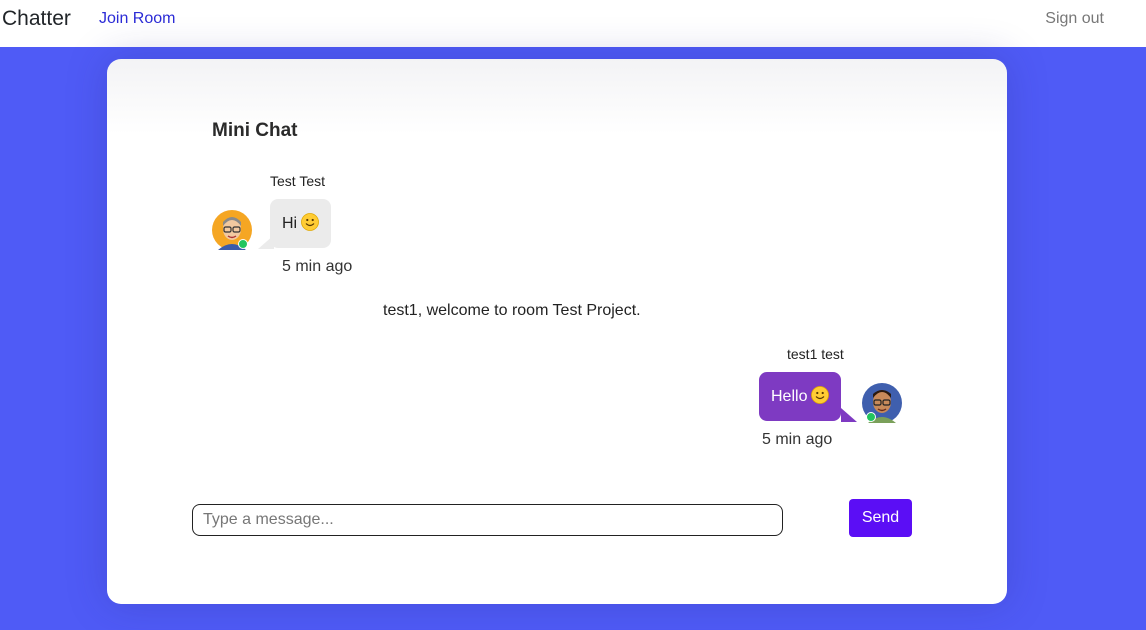 This screenshot has height=630, width=1146. I want to click on sender-name: test1 test, so click(815, 354).